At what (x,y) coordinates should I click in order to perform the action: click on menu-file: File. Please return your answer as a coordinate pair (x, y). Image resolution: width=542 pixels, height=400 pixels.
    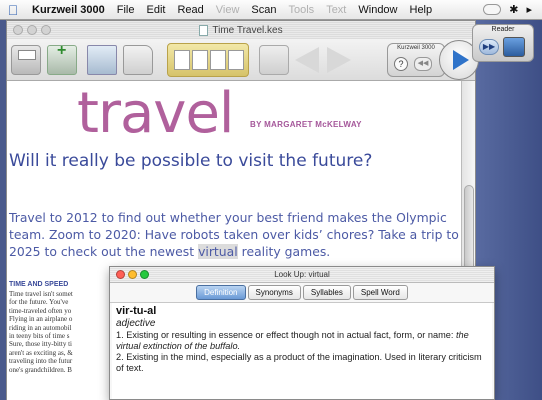
    Looking at the image, I should click on (126, 10).